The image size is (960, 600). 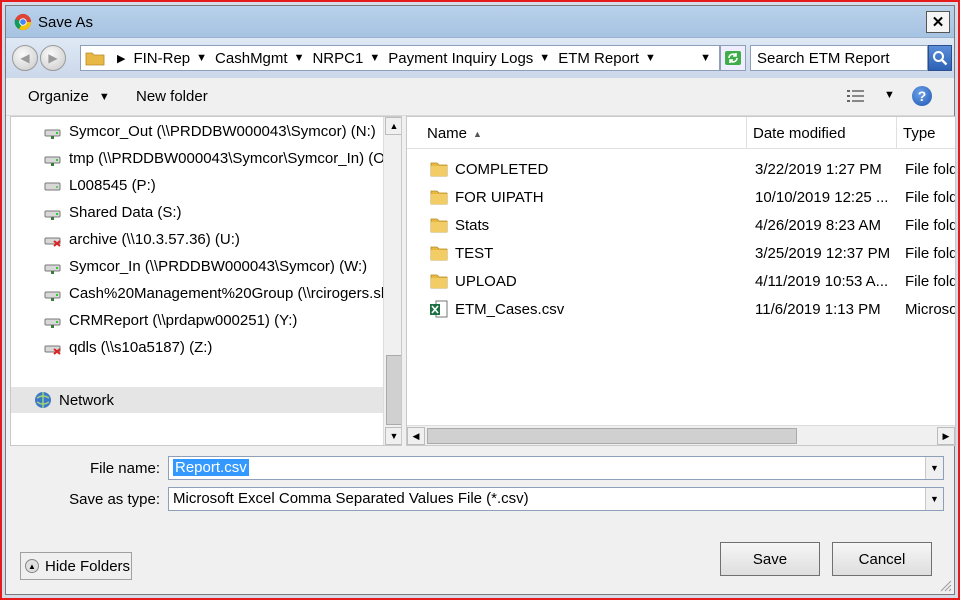 I want to click on filename-label: File name:, so click(x=124, y=468).